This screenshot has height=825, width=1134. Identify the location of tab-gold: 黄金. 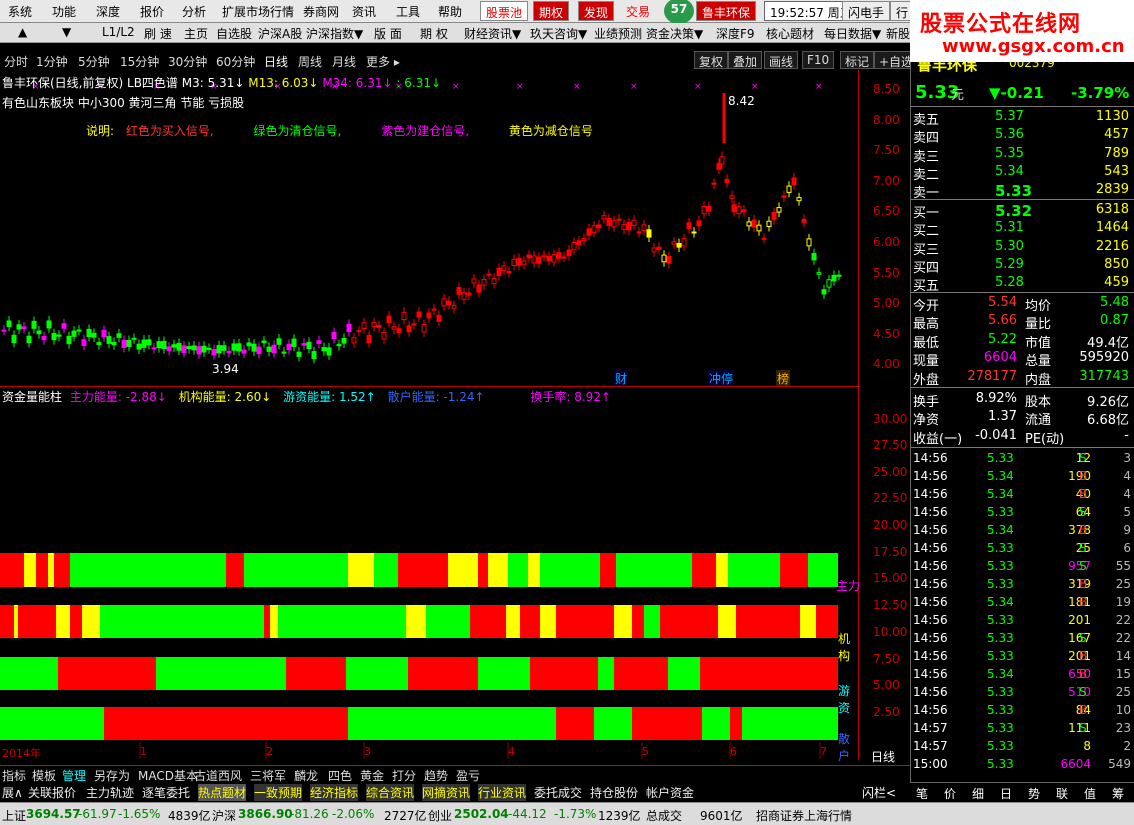
(372, 775).